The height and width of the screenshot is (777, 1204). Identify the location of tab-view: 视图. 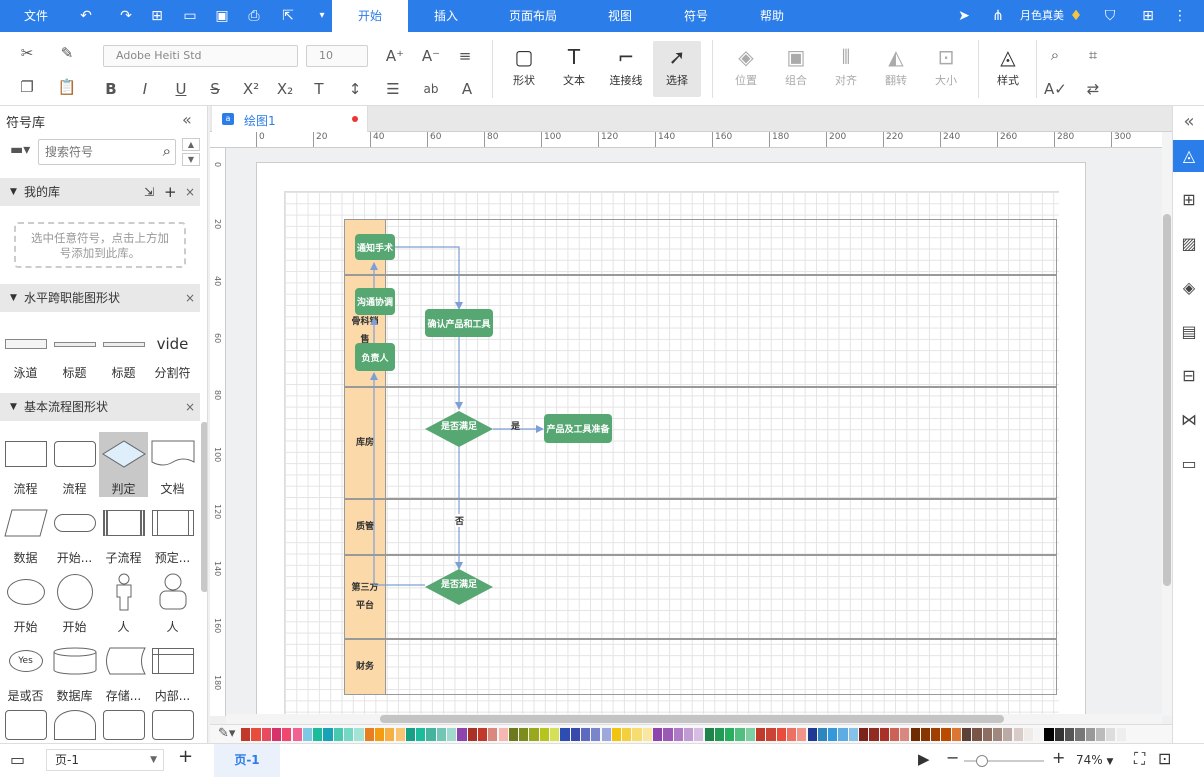
(620, 16).